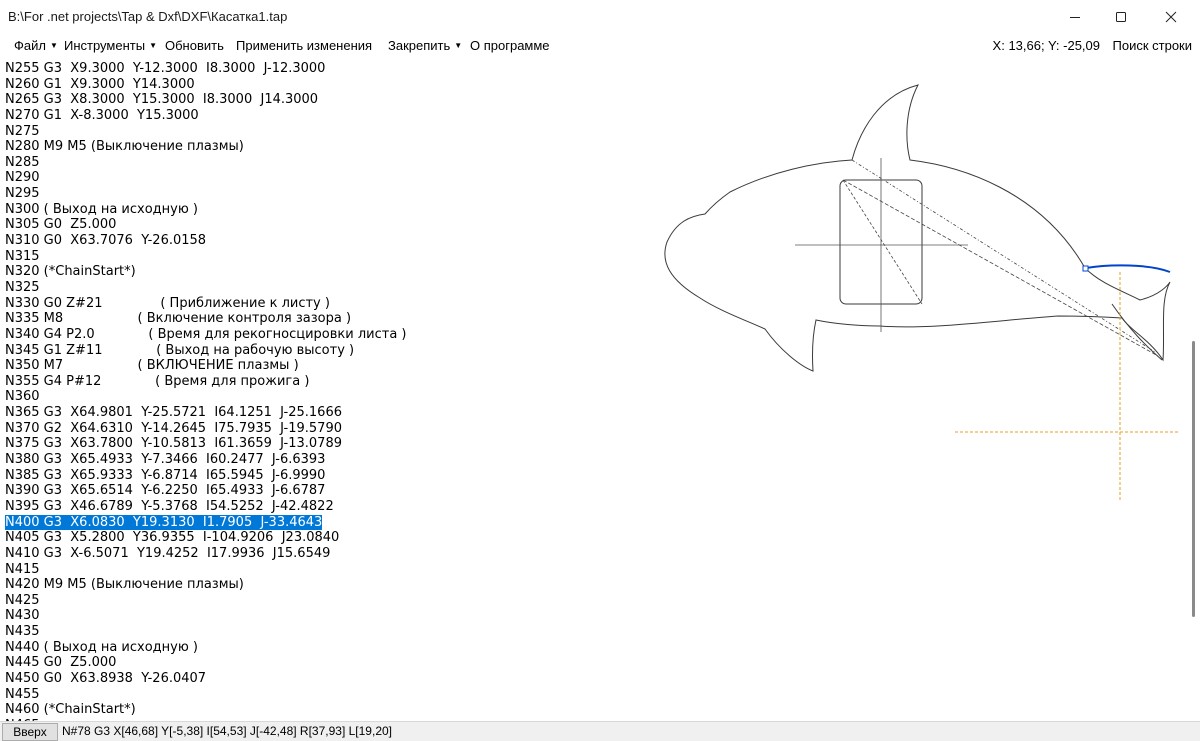 This screenshot has height=741, width=1200. What do you see at coordinates (206, 288) in the screenshot?
I see `code-line: N325` at bounding box center [206, 288].